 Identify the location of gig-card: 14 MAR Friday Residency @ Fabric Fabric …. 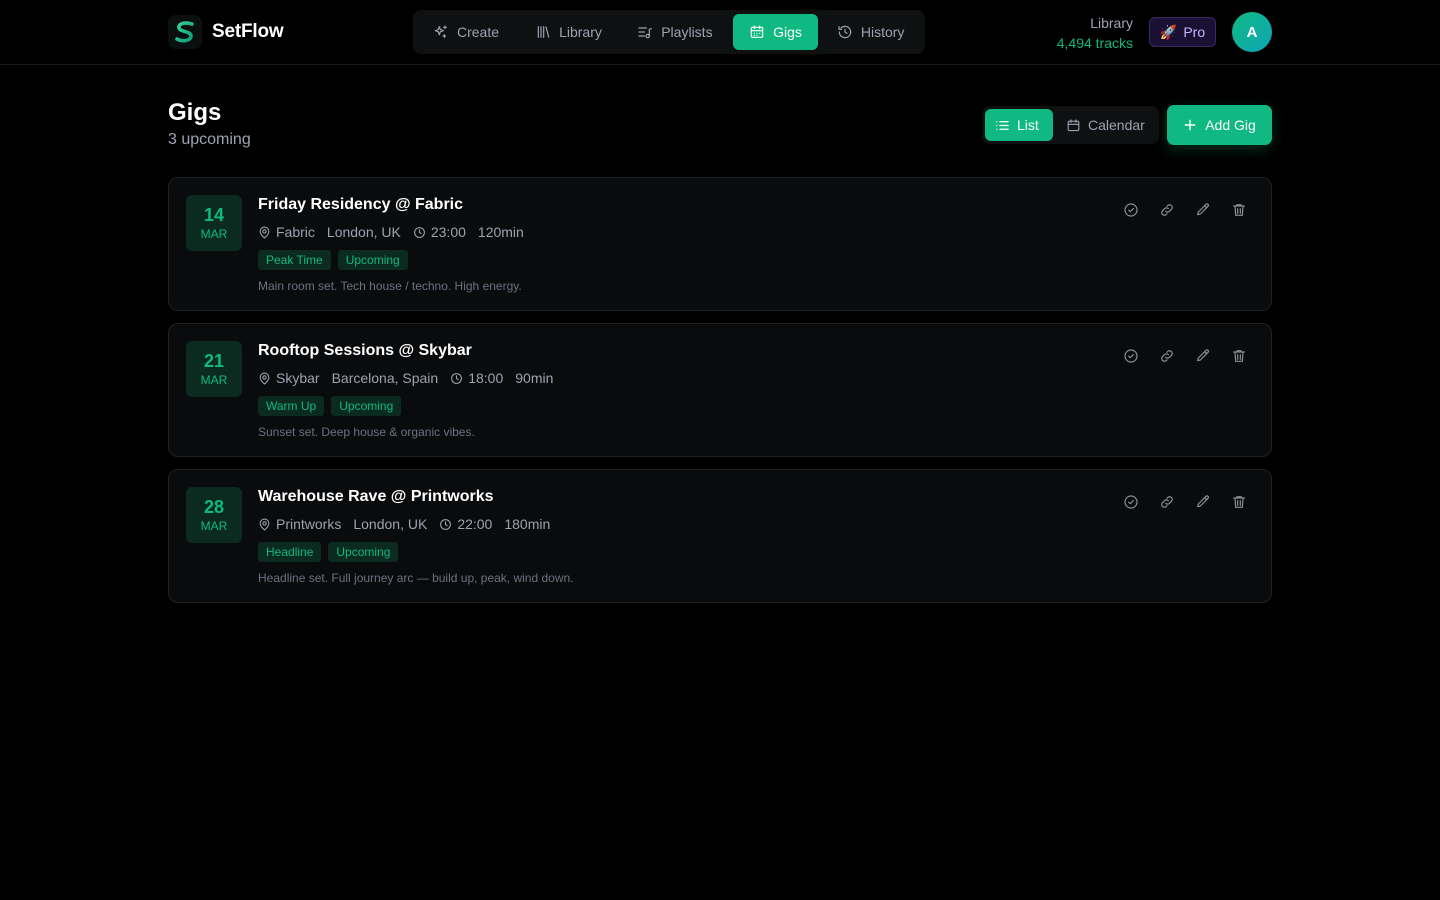
(720, 244).